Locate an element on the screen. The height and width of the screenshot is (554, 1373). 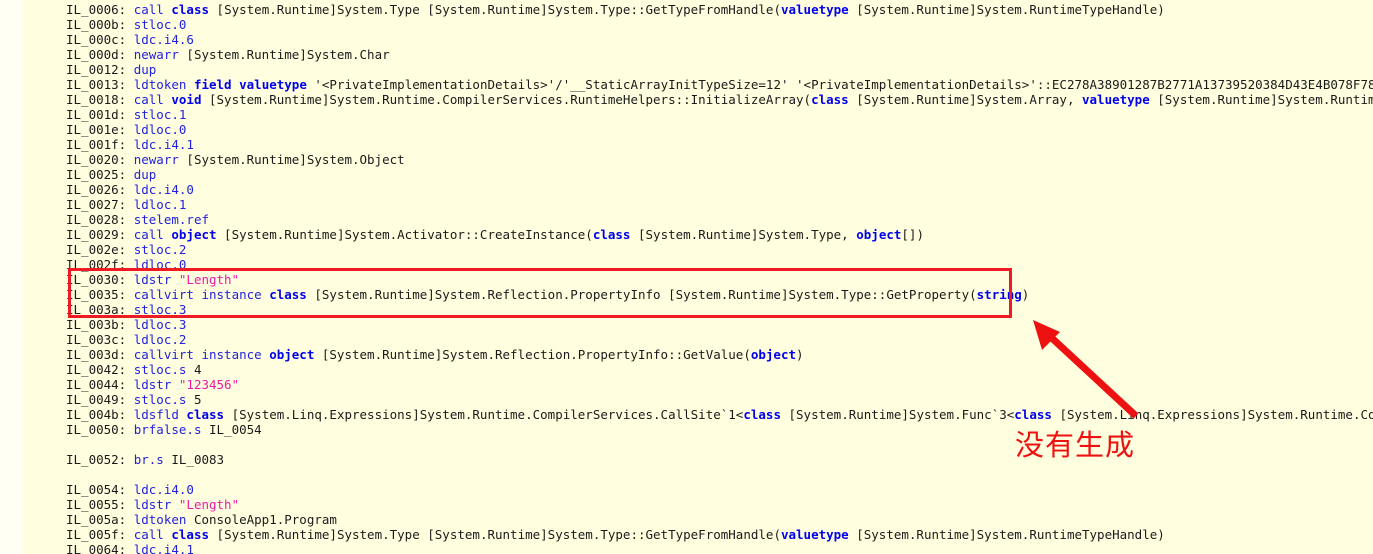
il-offset-label: IL_0028: is located at coordinates (100, 219).